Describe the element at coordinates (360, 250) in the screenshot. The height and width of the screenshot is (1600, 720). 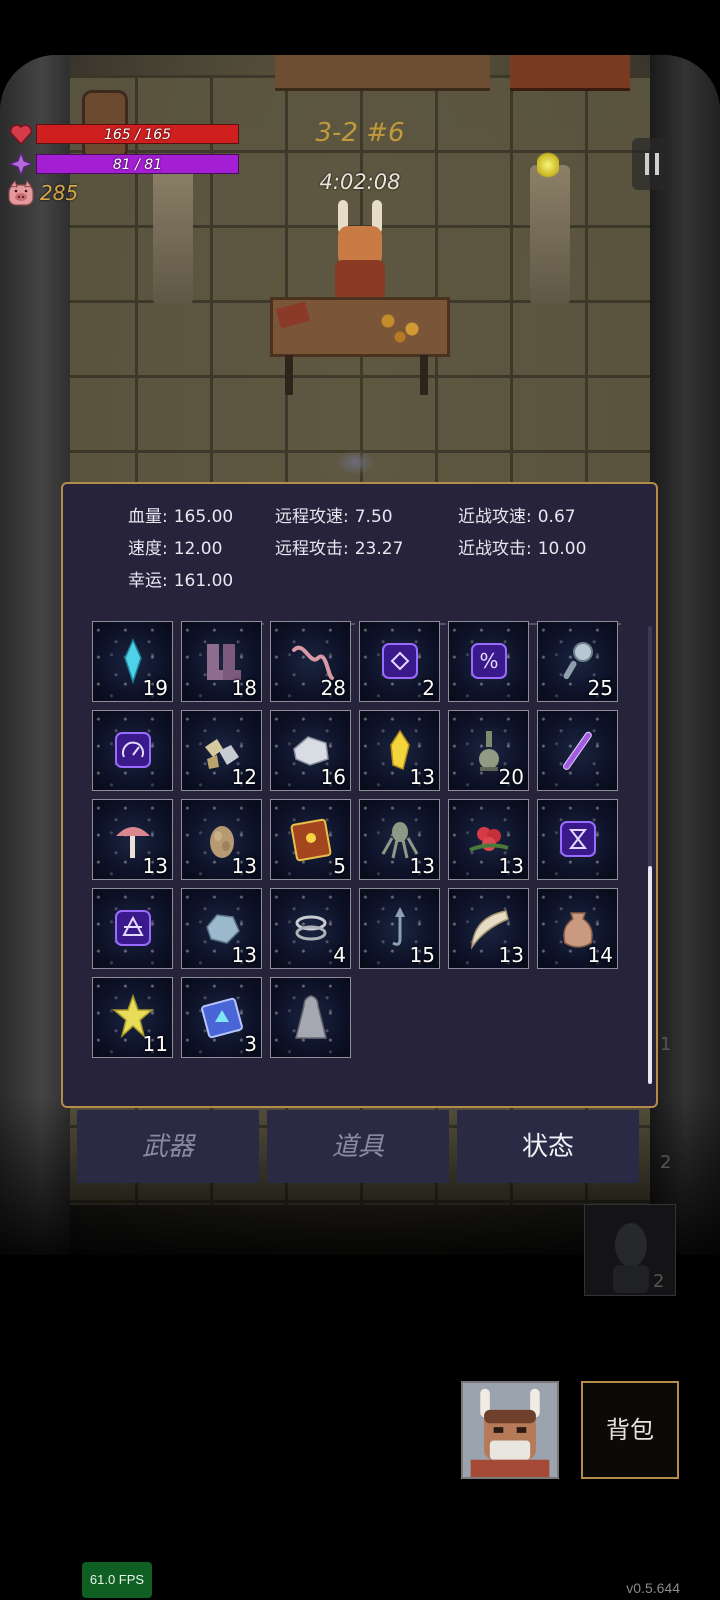
I see `shopkeeper-npc` at that location.